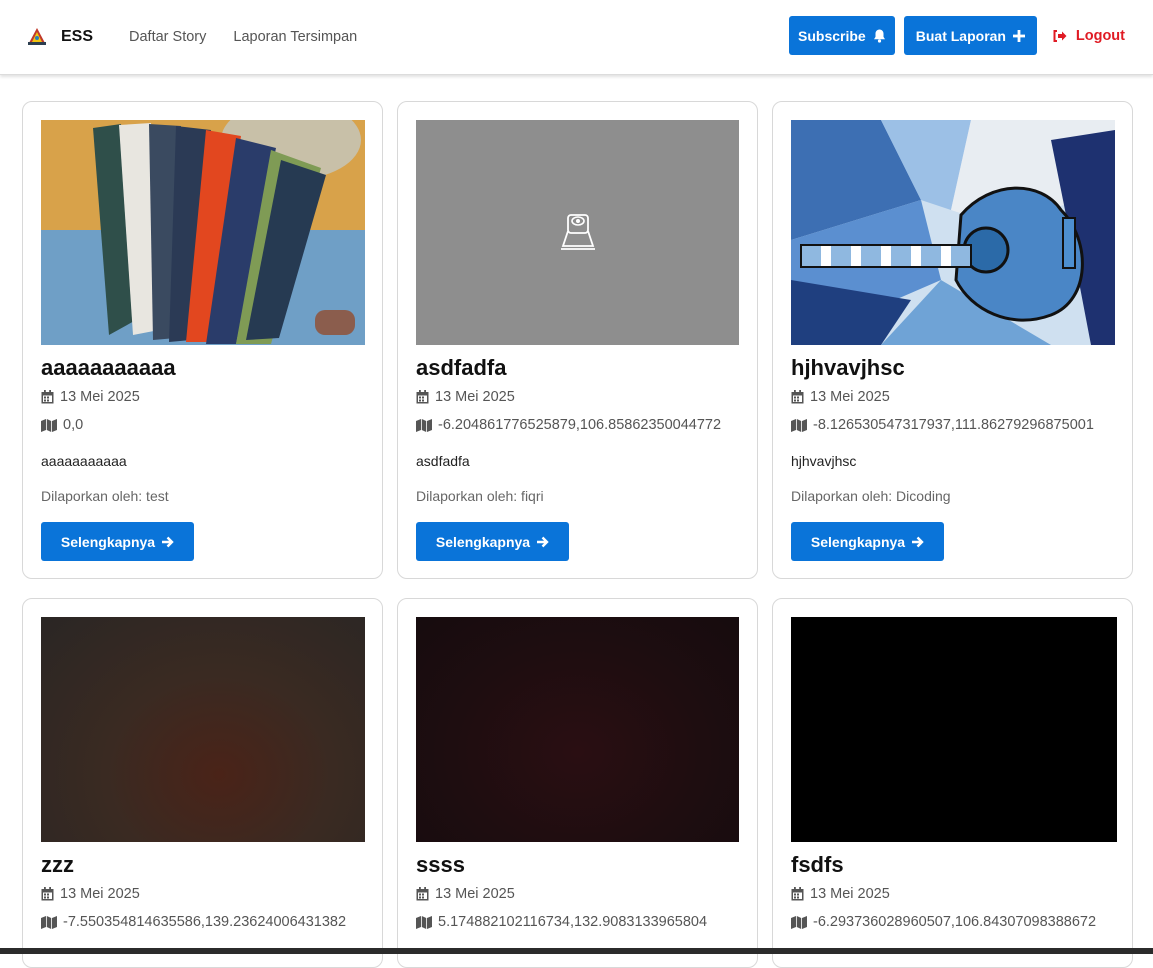 The height and width of the screenshot is (968, 1153). I want to click on buat-laporan-label: Buat Laporan, so click(960, 35).